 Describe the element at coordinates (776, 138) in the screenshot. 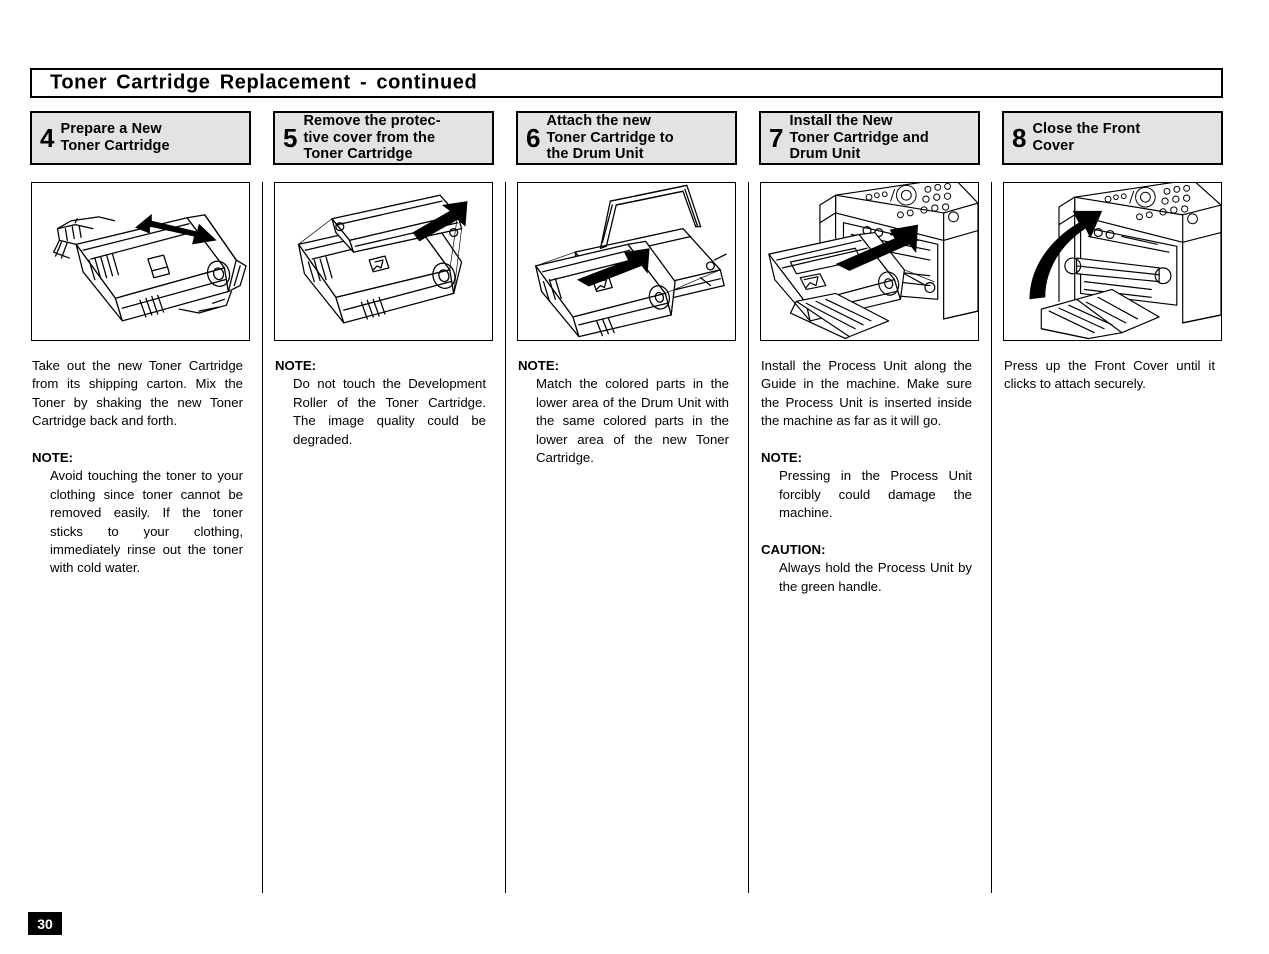

I see `step-number-7: 7` at that location.